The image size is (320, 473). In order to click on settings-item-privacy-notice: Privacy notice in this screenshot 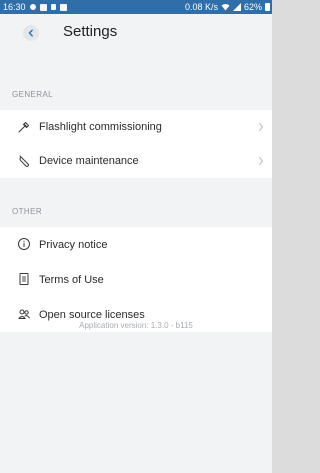, I will do `click(136, 244)`.